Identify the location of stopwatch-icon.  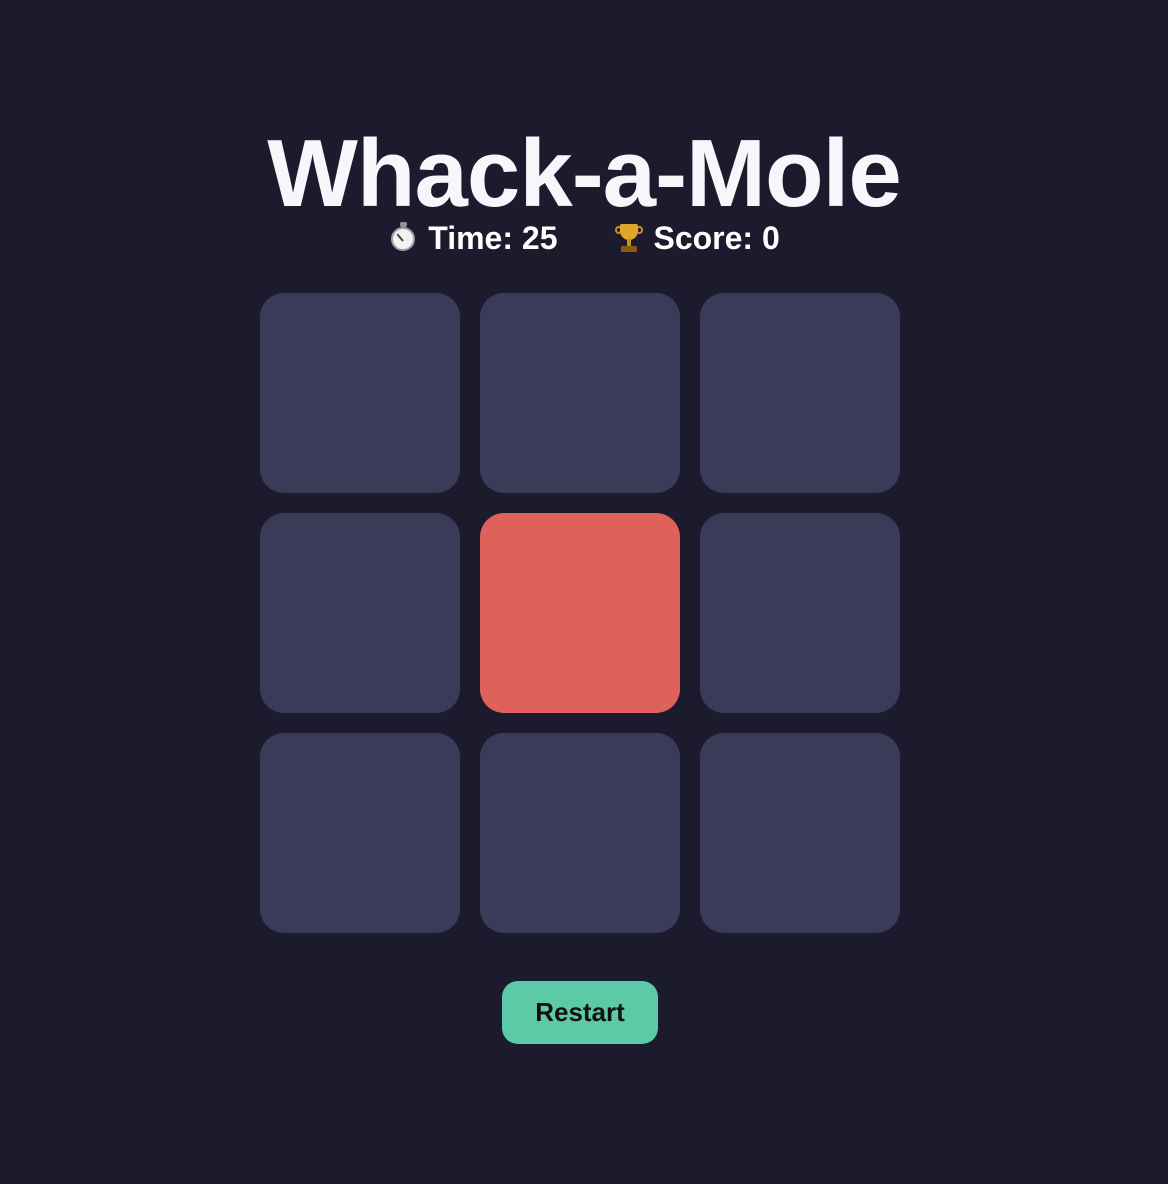
(404, 238).